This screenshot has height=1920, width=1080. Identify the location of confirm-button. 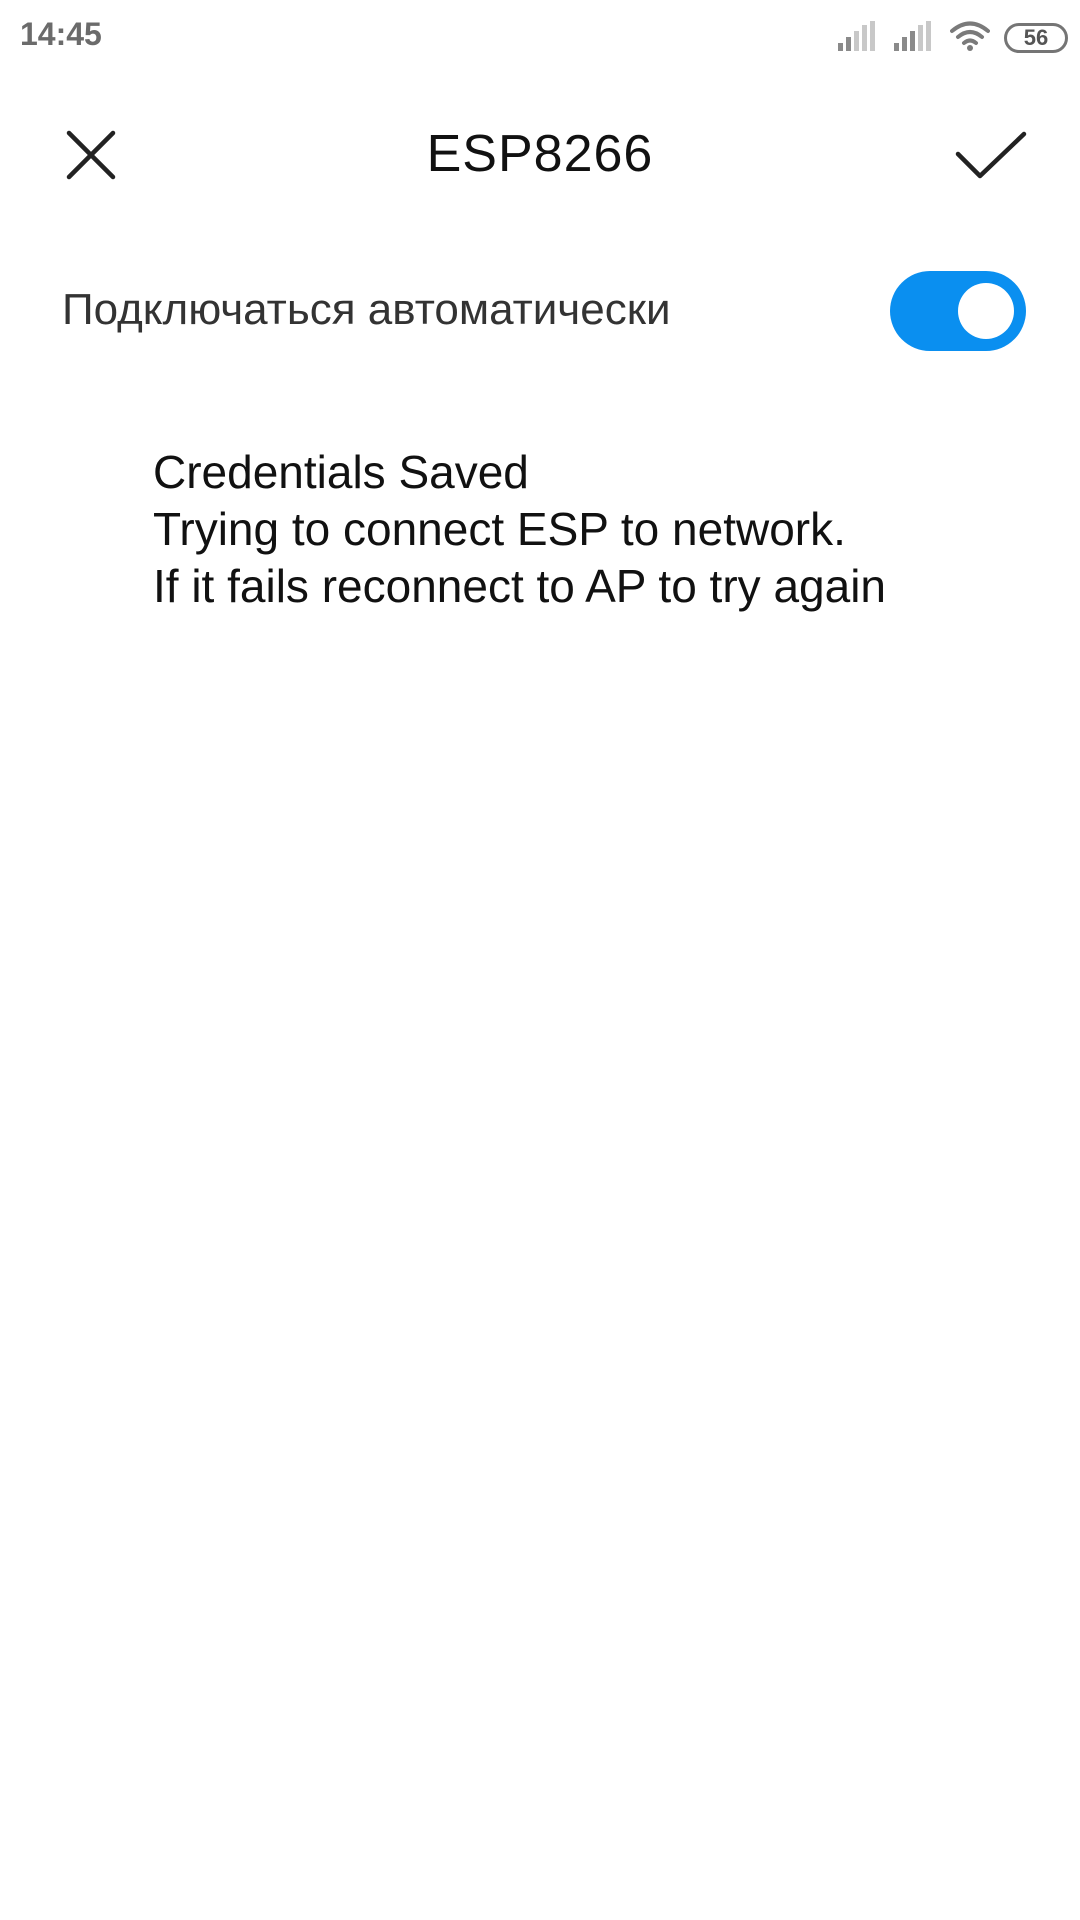
(990, 155).